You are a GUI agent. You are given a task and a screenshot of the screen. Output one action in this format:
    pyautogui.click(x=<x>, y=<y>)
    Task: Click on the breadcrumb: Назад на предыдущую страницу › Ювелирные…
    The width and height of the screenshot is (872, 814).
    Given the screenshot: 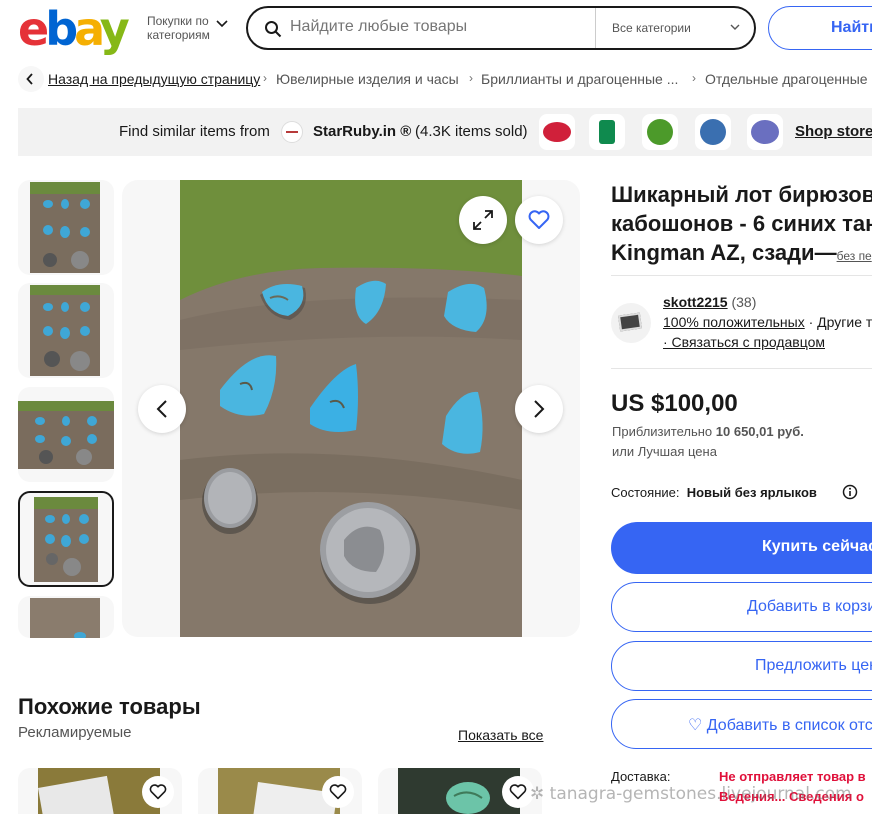 What is the action you would take?
    pyautogui.click(x=445, y=79)
    